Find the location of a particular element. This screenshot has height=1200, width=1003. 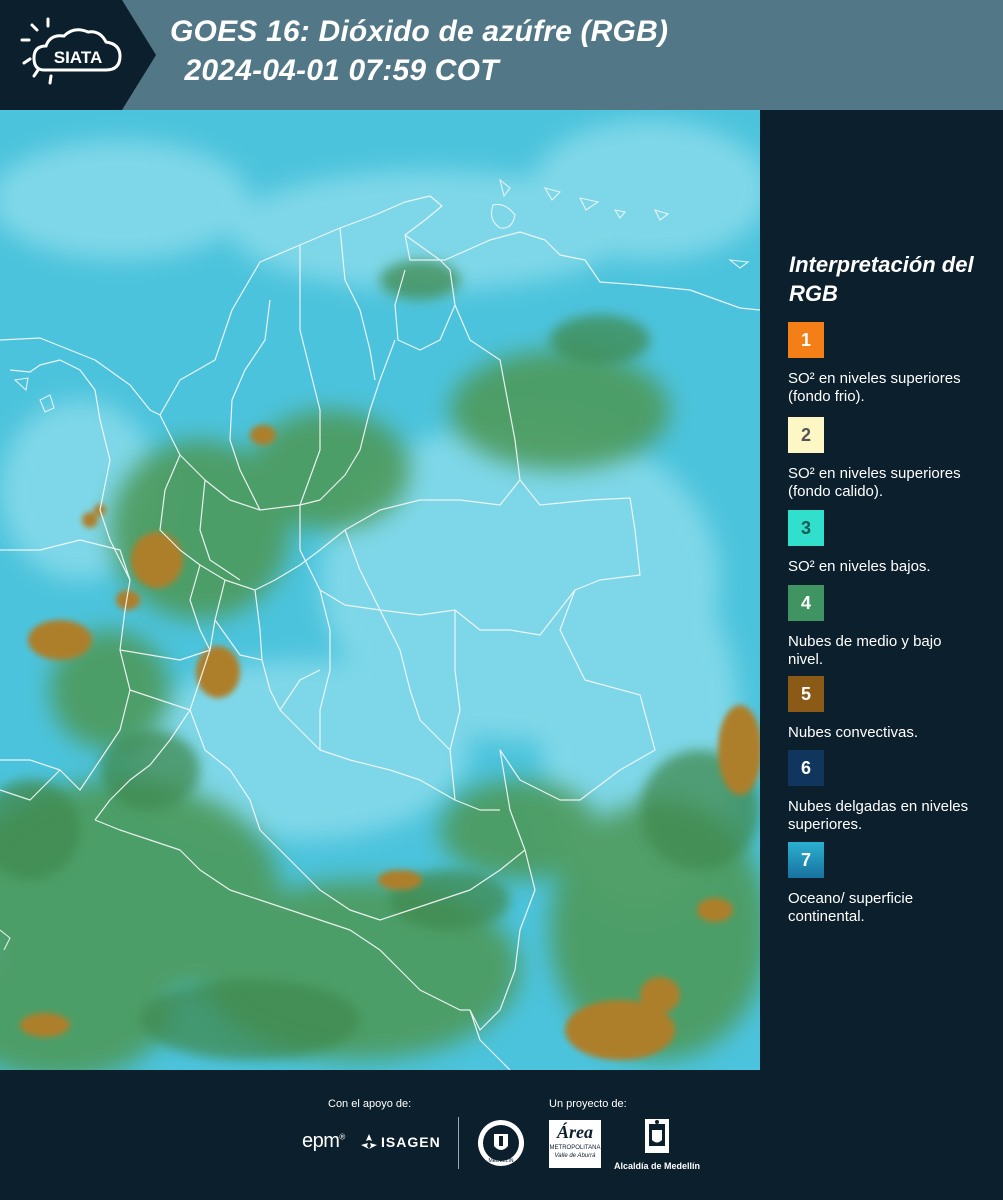

area-logo-text: Área is located at coordinates (575, 1132).